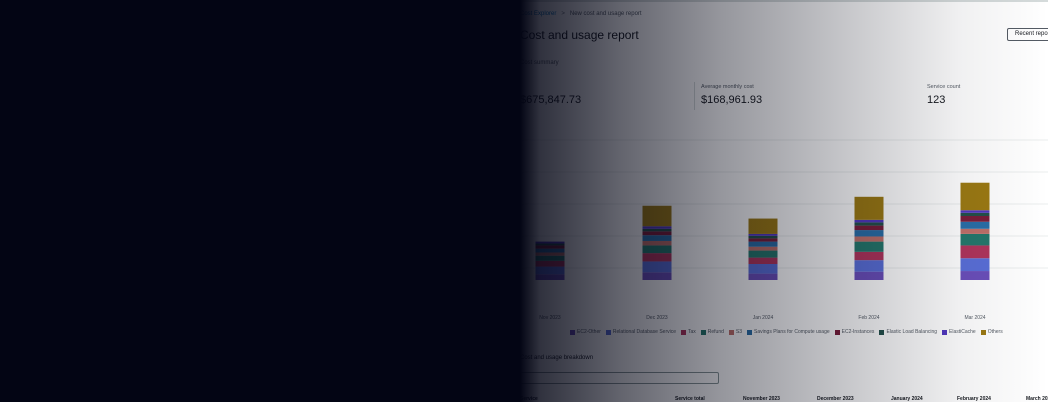  I want to click on breakdown-filter-input, so click(619, 378).